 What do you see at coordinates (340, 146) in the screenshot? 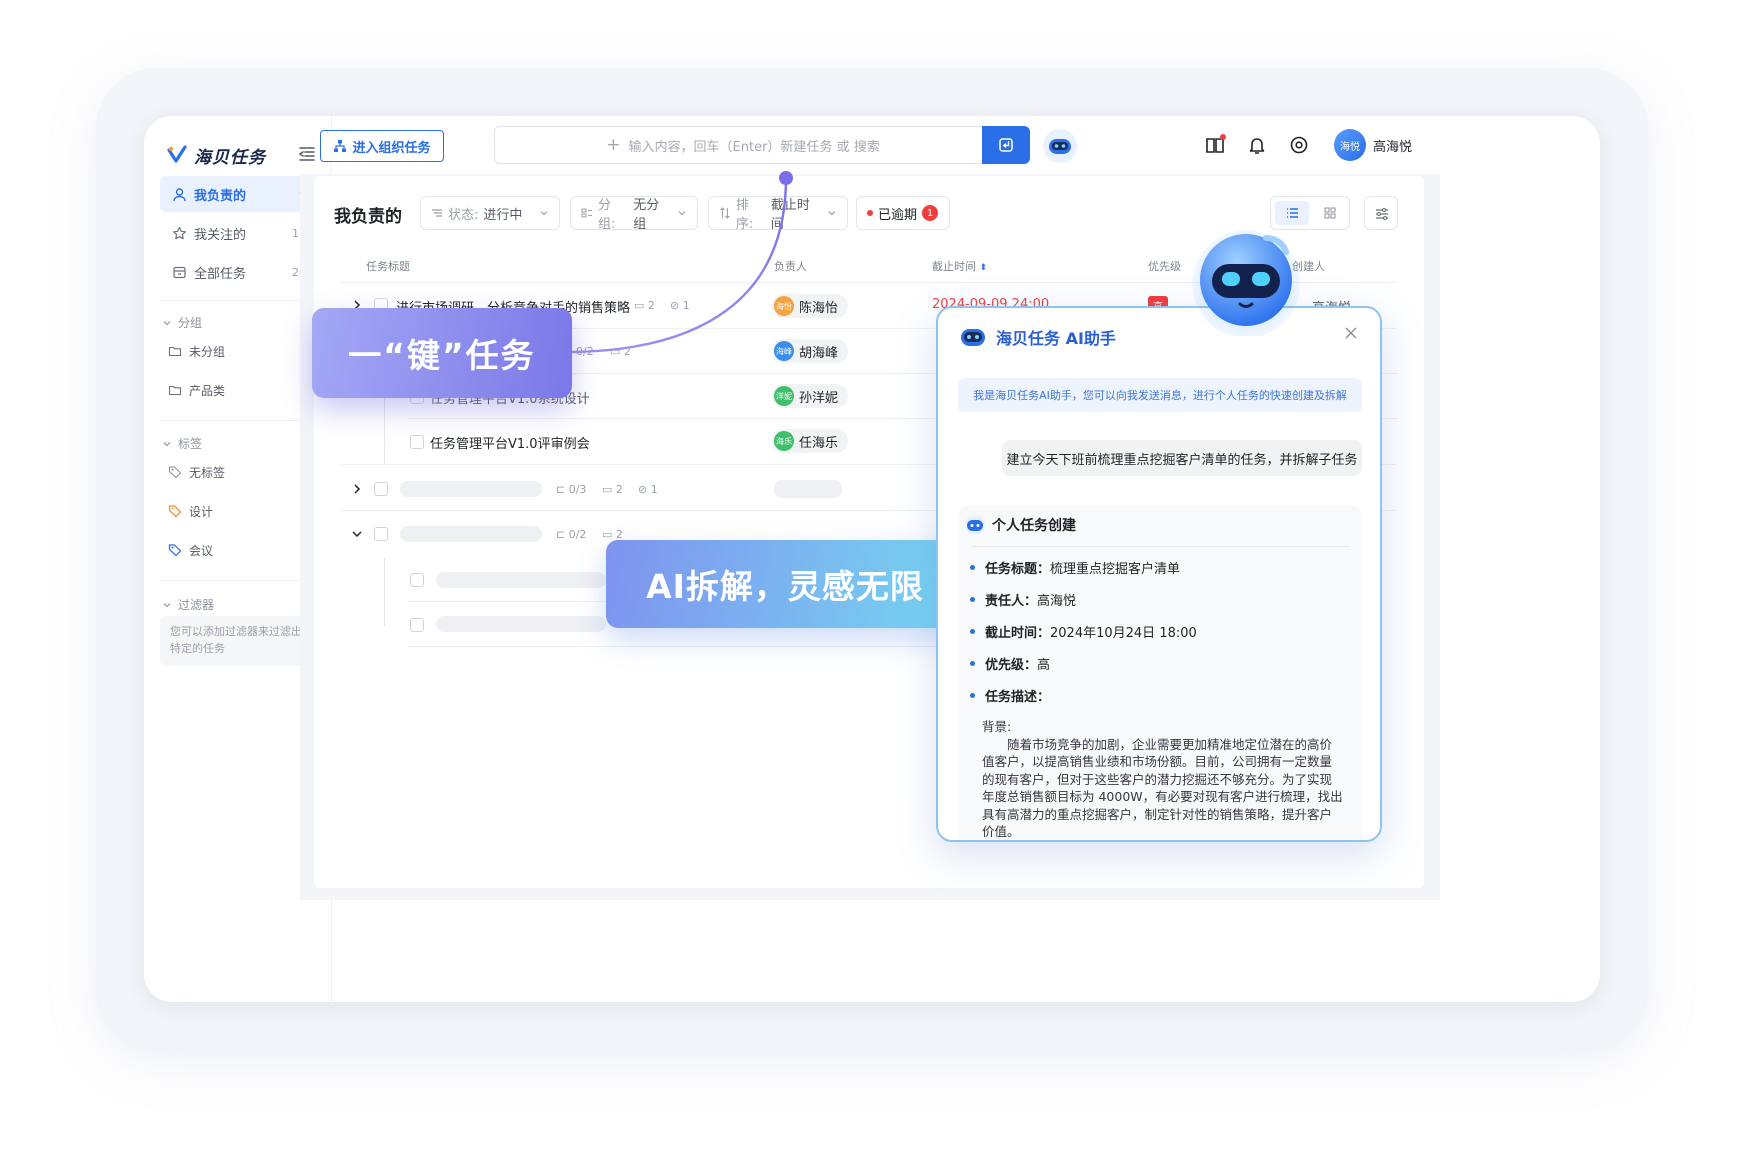
I see `org-chart-icon` at bounding box center [340, 146].